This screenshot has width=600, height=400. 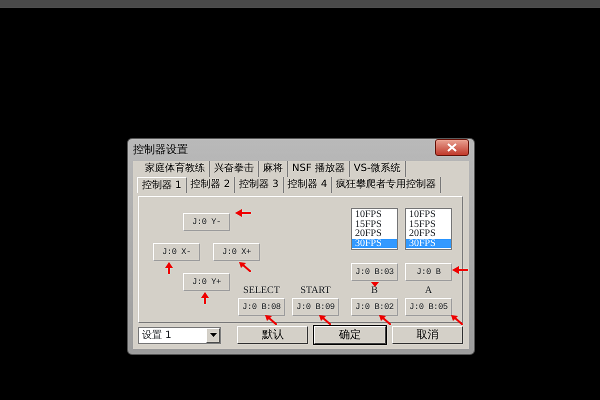 I want to click on profile-dropdown: 设置 1, so click(x=180, y=335).